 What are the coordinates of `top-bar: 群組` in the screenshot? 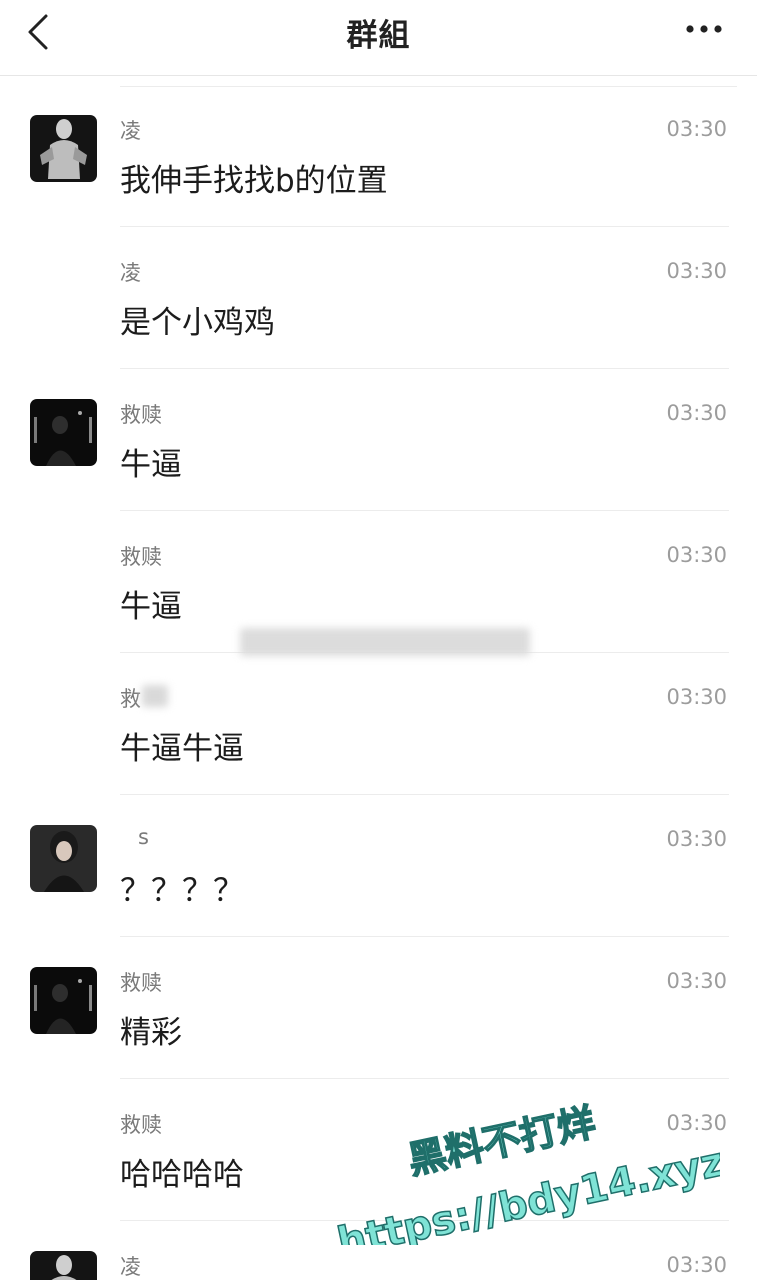 It's located at (378, 38).